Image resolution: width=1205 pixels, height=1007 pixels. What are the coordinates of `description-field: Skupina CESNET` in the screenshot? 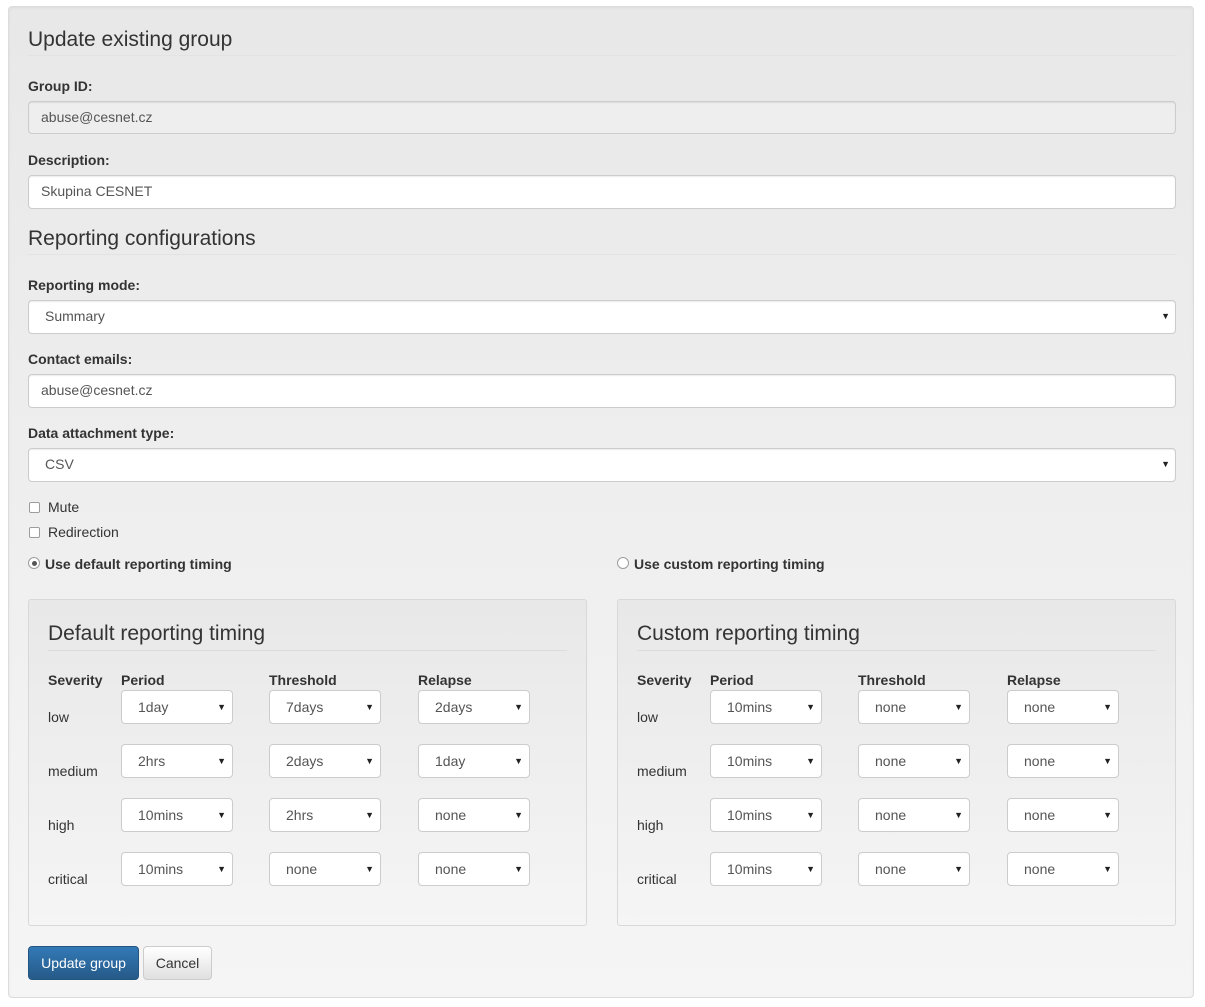 It's located at (602, 192).